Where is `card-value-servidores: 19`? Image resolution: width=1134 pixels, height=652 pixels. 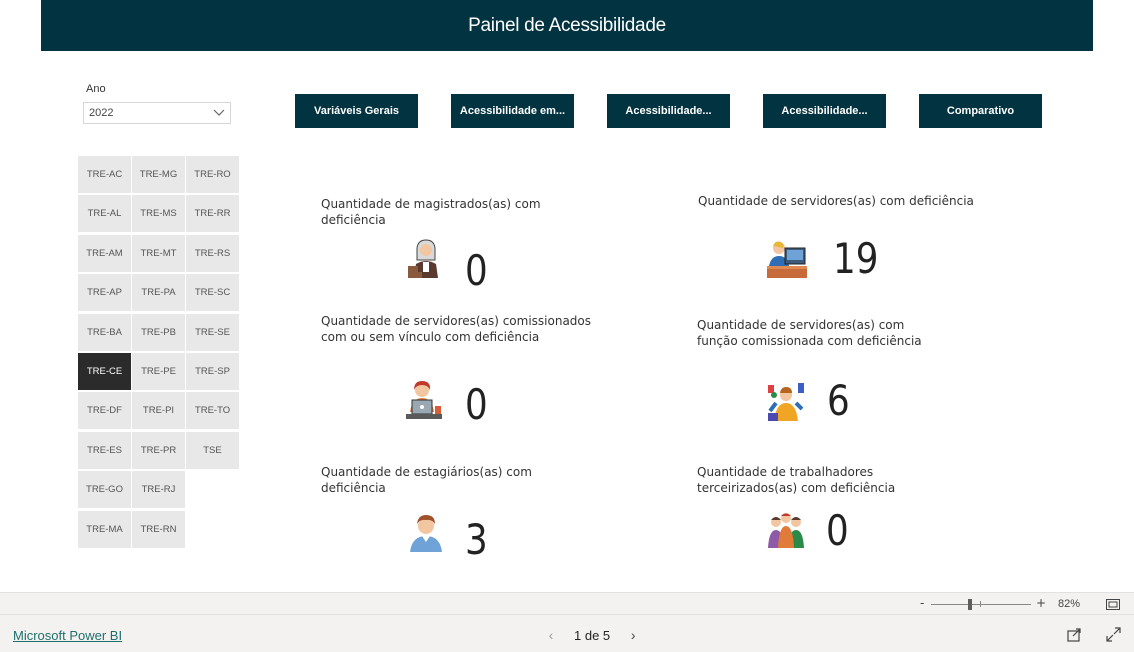
card-value-servidores: 19 is located at coordinates (856, 258).